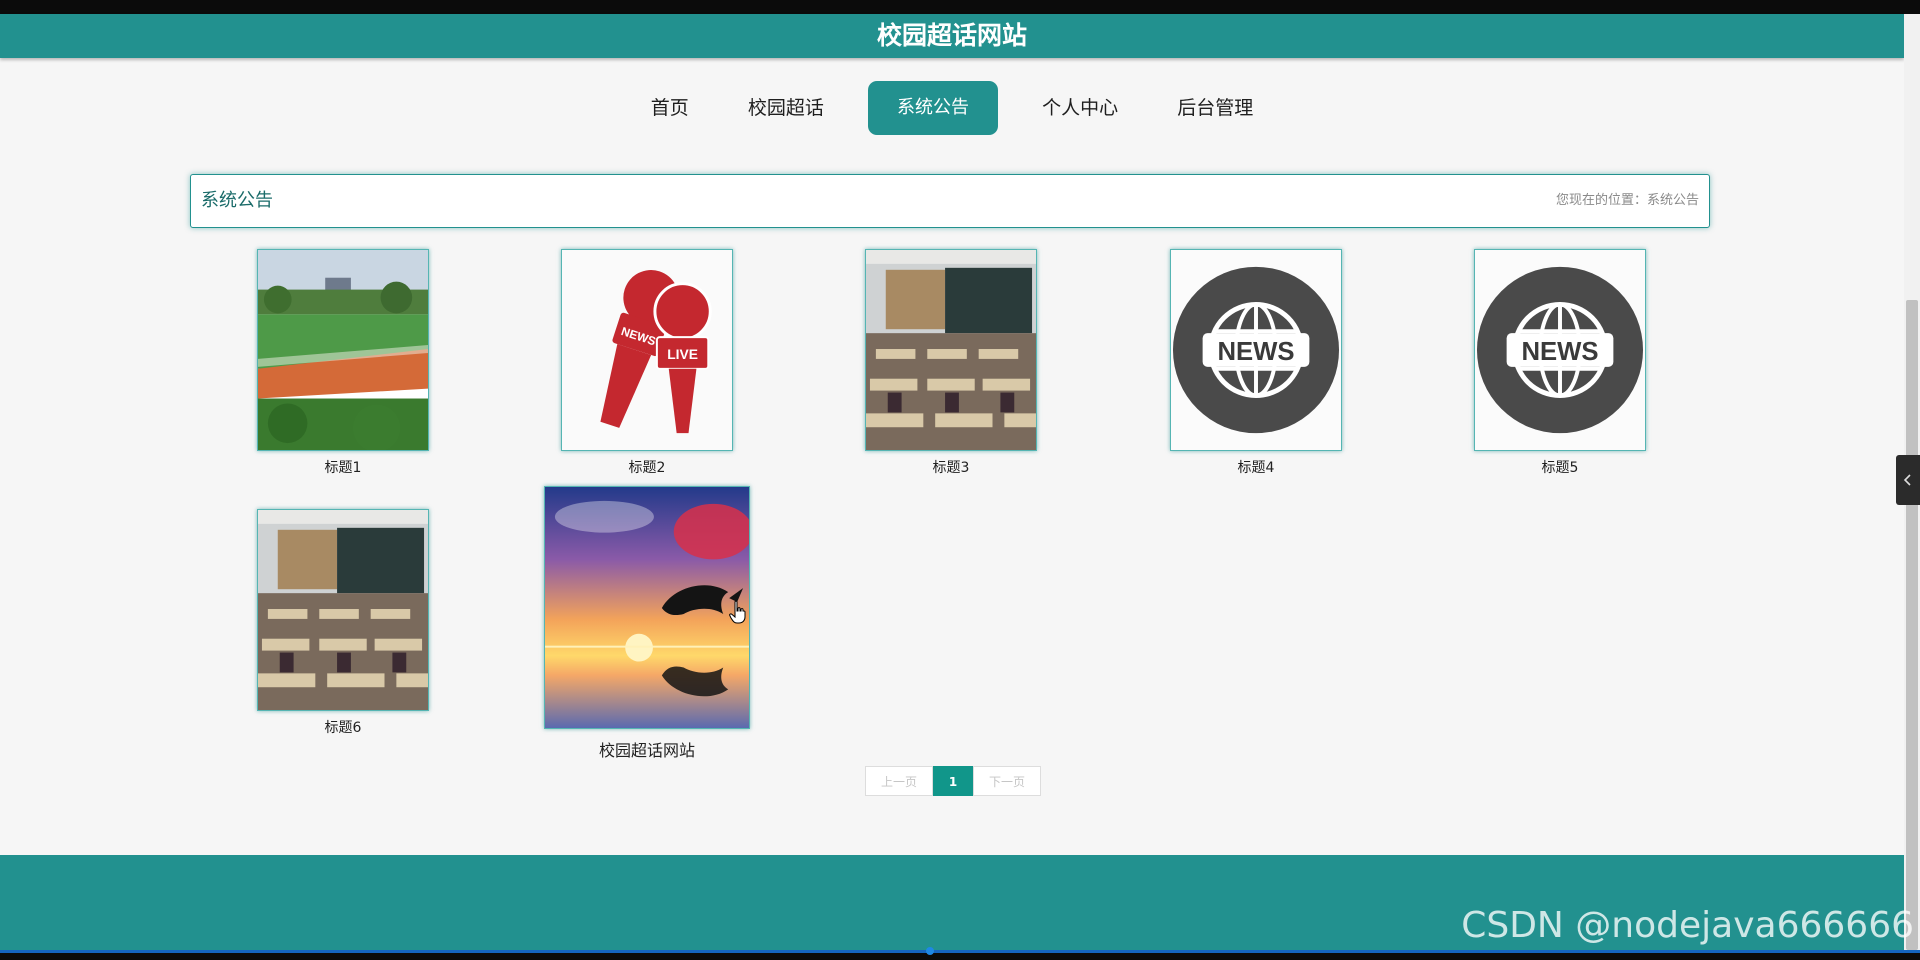 The height and width of the screenshot is (960, 1920). I want to click on browser-top-bar, so click(960, 7).